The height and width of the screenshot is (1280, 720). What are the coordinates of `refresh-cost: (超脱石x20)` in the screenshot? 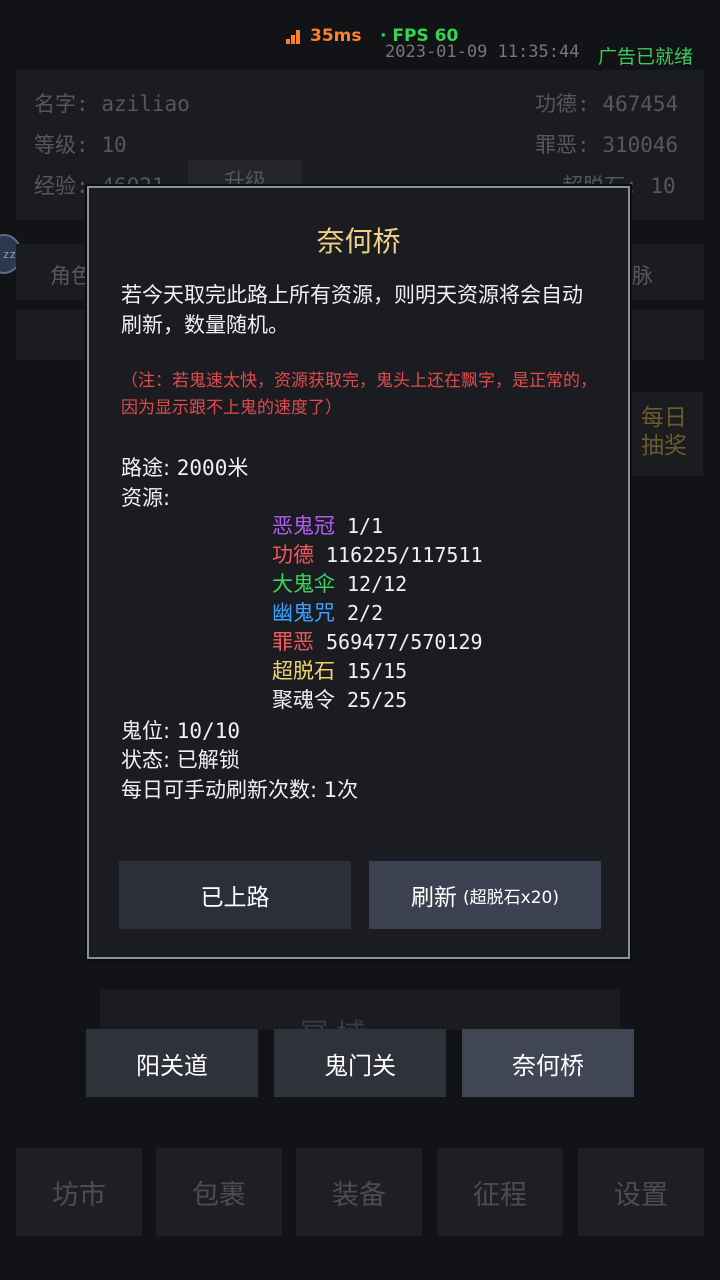 It's located at (511, 897).